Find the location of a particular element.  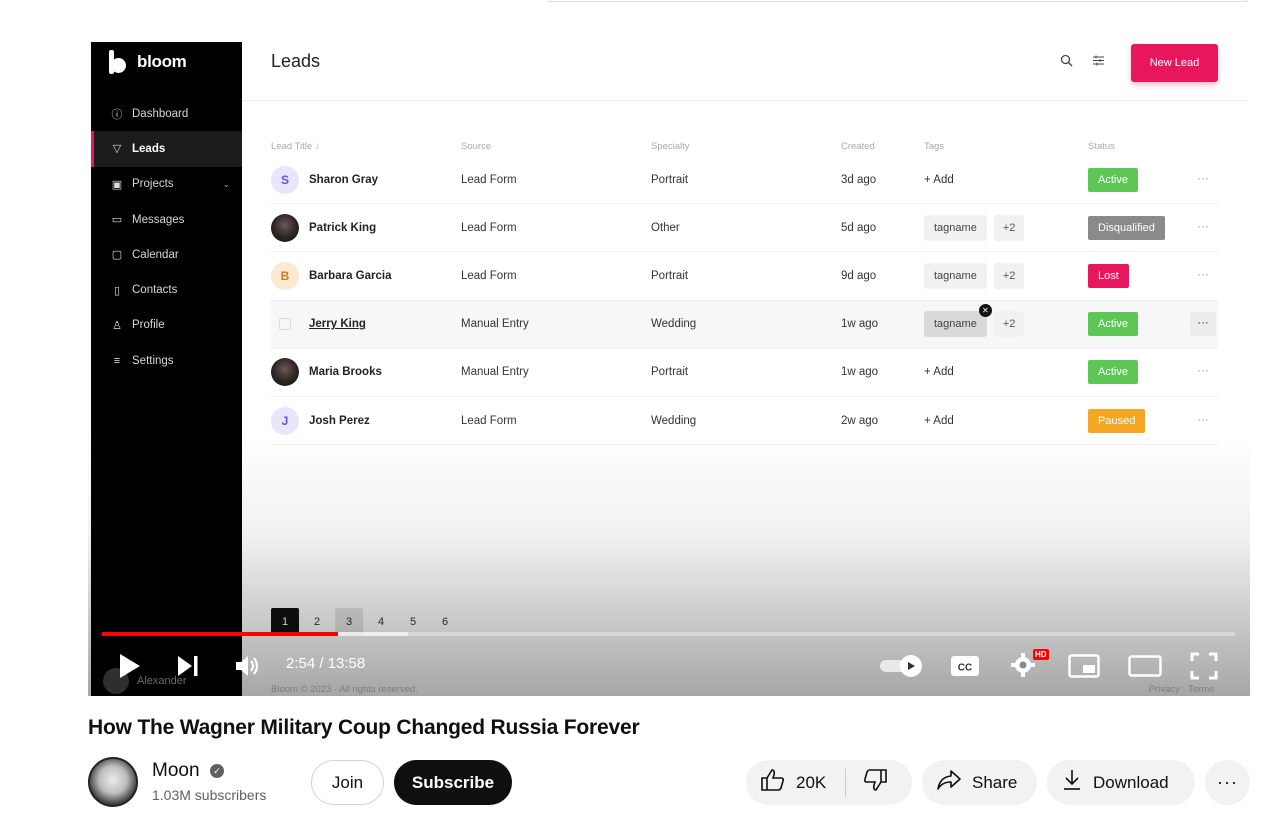

autoplay-toggle is located at coordinates (901, 666).